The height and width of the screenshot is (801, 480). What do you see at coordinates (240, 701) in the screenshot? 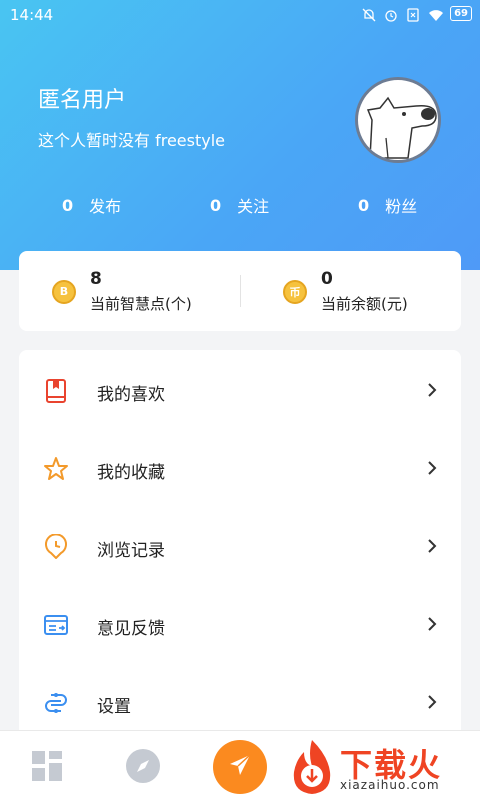
I see `menu-item-settings: 设置` at bounding box center [240, 701].